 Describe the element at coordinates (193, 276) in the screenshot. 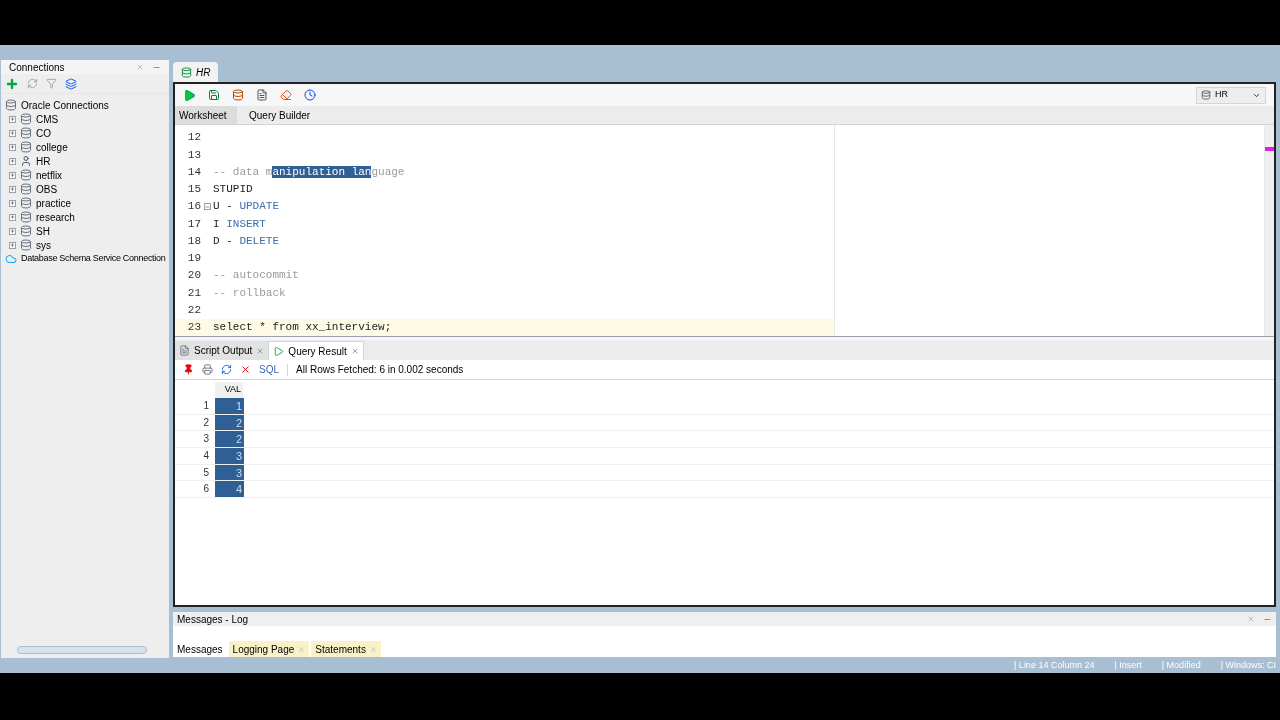

I see `line-number: 20` at that location.